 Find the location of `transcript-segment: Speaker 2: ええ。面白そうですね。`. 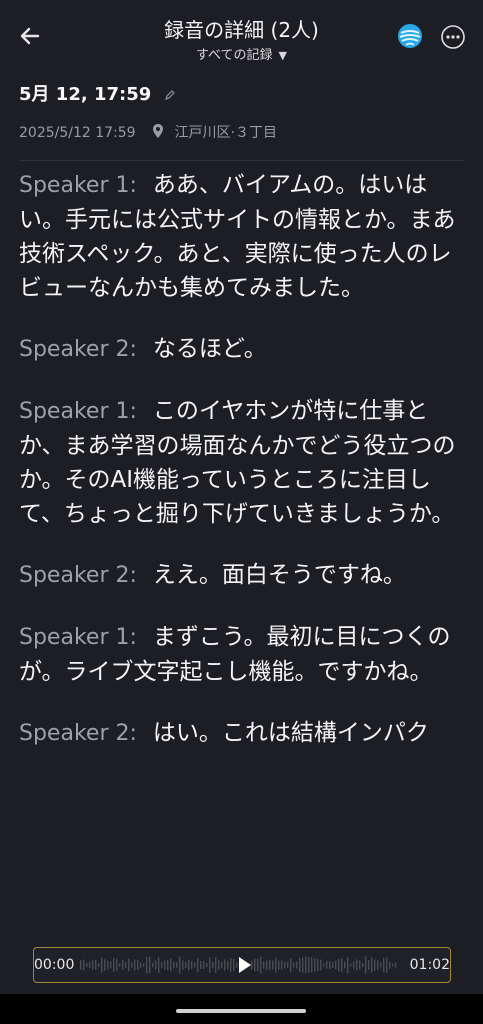

transcript-segment: Speaker 2: ええ。面白そうですね。 is located at coordinates (242, 575).